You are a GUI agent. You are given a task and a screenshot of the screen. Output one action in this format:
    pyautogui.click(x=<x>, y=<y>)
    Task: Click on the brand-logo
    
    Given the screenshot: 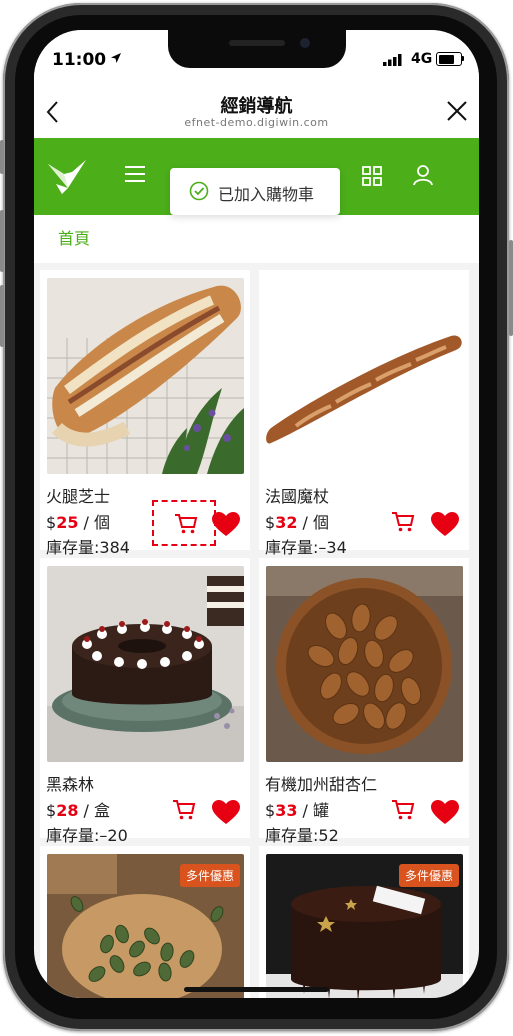 What is the action you would take?
    pyautogui.click(x=67, y=177)
    